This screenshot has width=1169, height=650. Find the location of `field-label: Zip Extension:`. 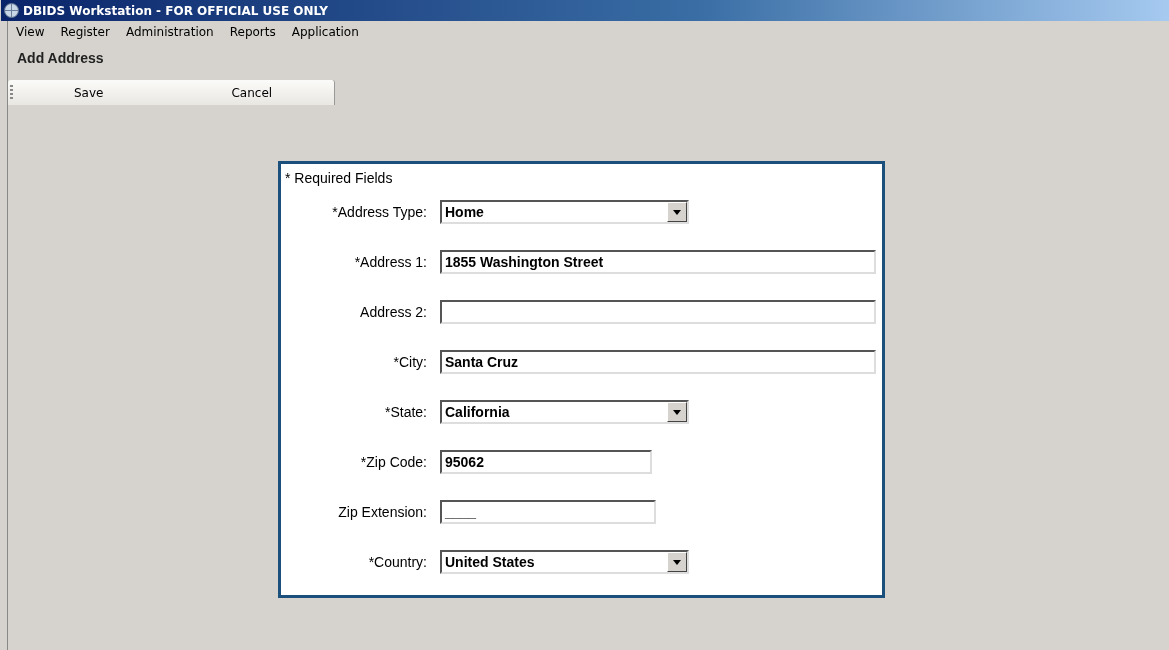

field-label: Zip Extension: is located at coordinates (382, 512).